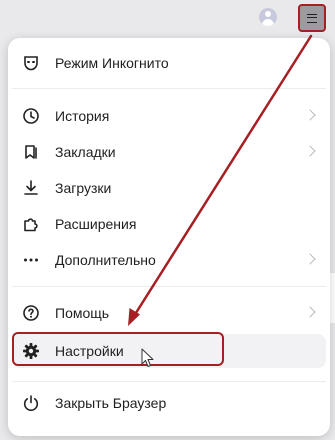 The height and width of the screenshot is (440, 335). Describe the element at coordinates (268, 17) in the screenshot. I see `profile-avatar-icon` at that location.